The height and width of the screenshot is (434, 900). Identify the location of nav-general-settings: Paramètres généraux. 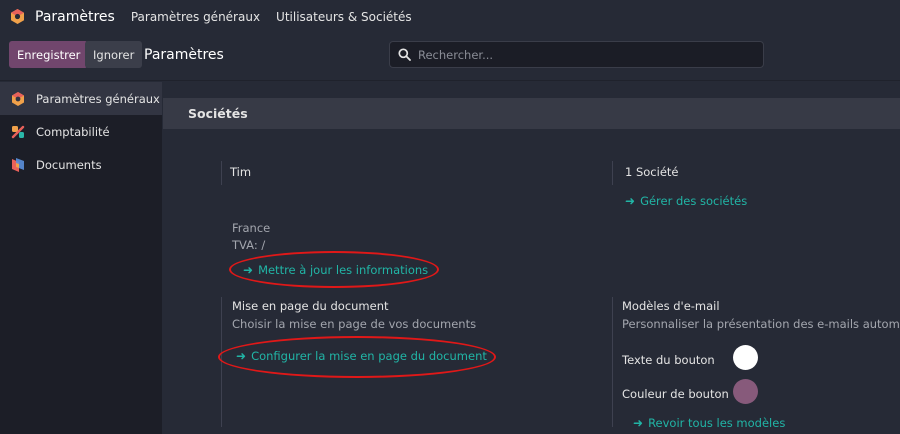
(195, 17).